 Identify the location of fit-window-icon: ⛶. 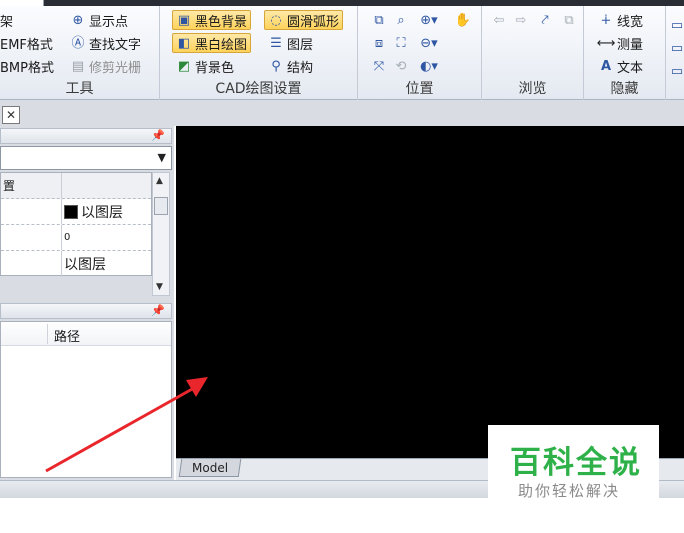
(401, 43).